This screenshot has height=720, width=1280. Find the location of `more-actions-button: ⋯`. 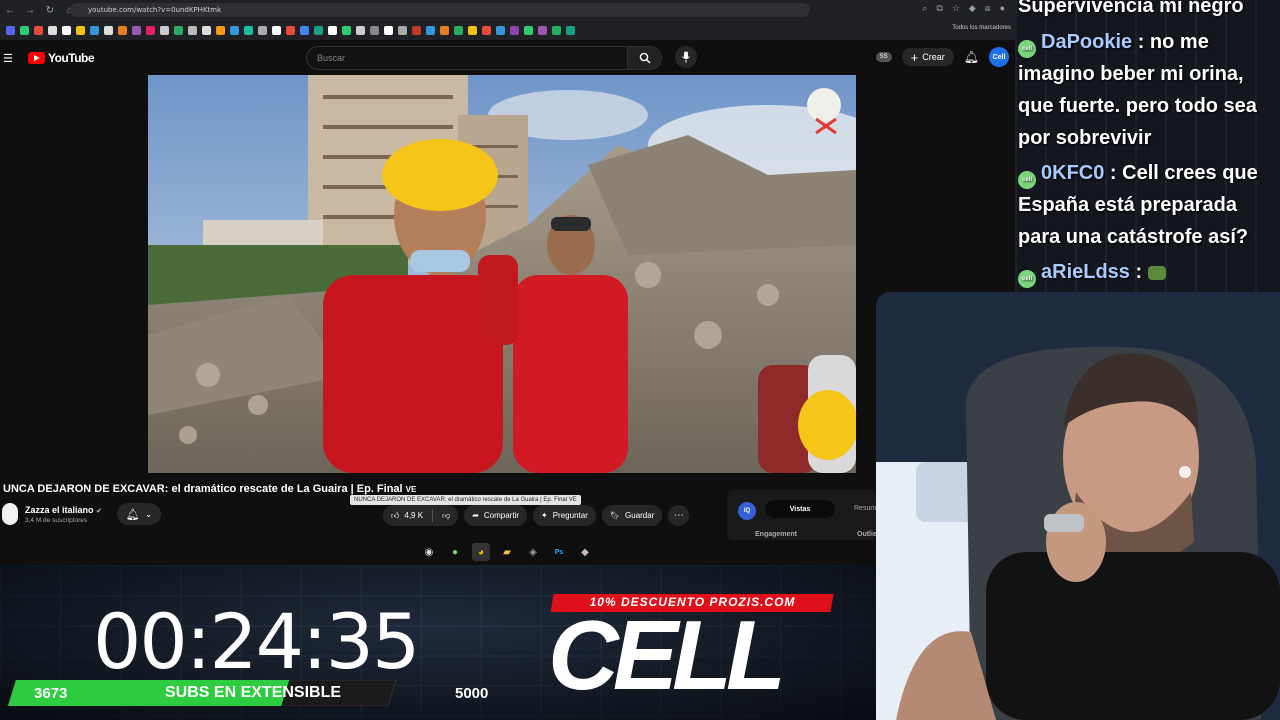

more-actions-button: ⋯ is located at coordinates (679, 515).